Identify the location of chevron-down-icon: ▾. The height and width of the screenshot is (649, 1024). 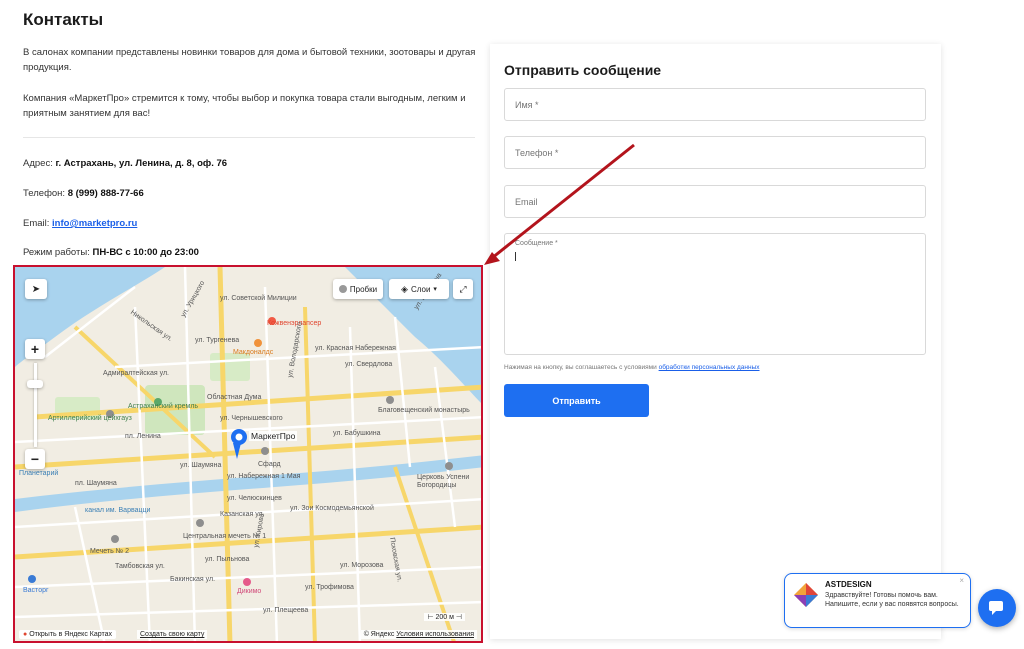
(435, 289).